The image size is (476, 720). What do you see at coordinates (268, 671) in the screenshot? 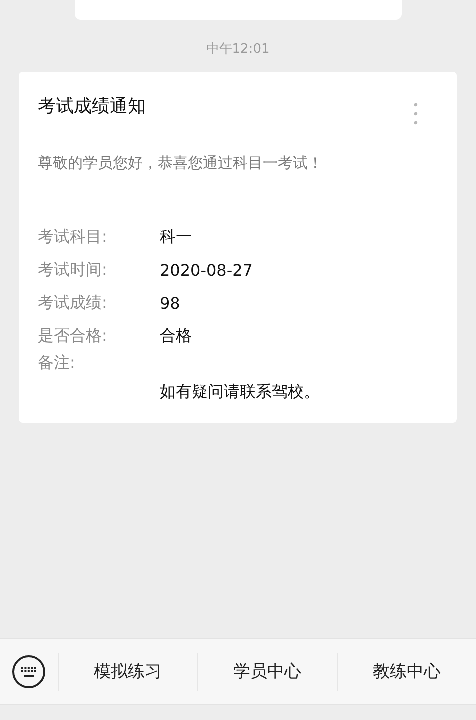
I see `menu-button: 学员中心` at bounding box center [268, 671].